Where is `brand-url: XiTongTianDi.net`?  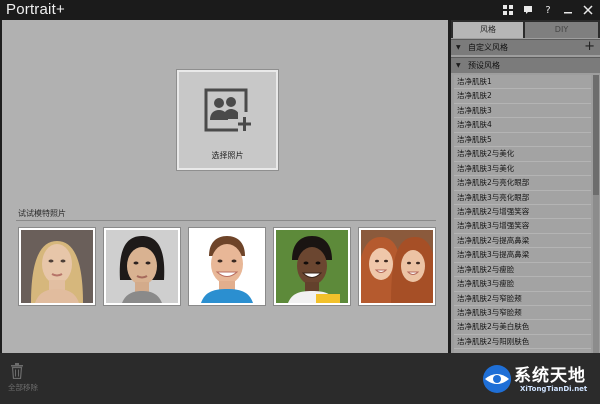 brand-url: XiTongTianDi.net is located at coordinates (554, 389).